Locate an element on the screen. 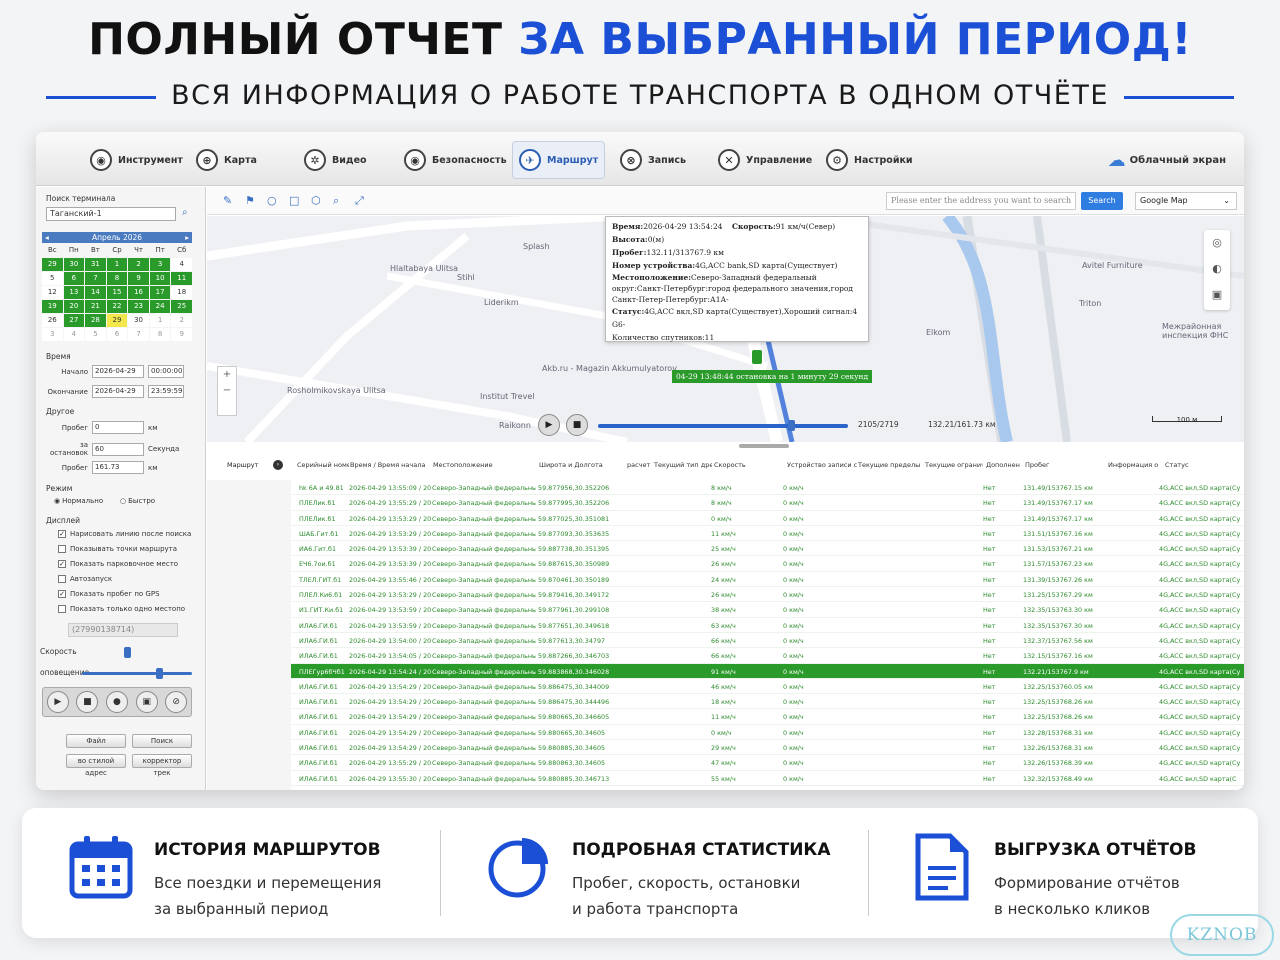 Image resolution: width=1280 pixels, height=960 pixels. nav-security: ◉ Безопасность is located at coordinates (455, 160).